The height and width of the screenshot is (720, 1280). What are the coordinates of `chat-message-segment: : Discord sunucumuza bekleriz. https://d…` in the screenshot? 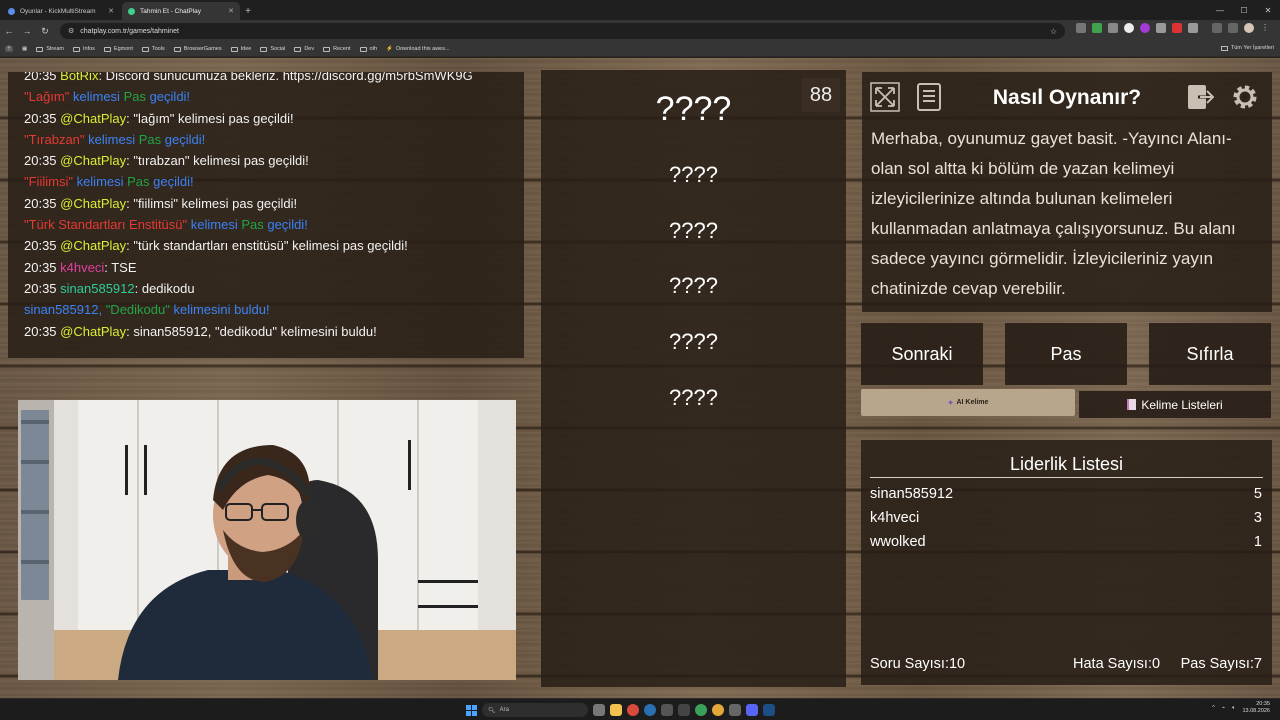 It's located at (285, 77).